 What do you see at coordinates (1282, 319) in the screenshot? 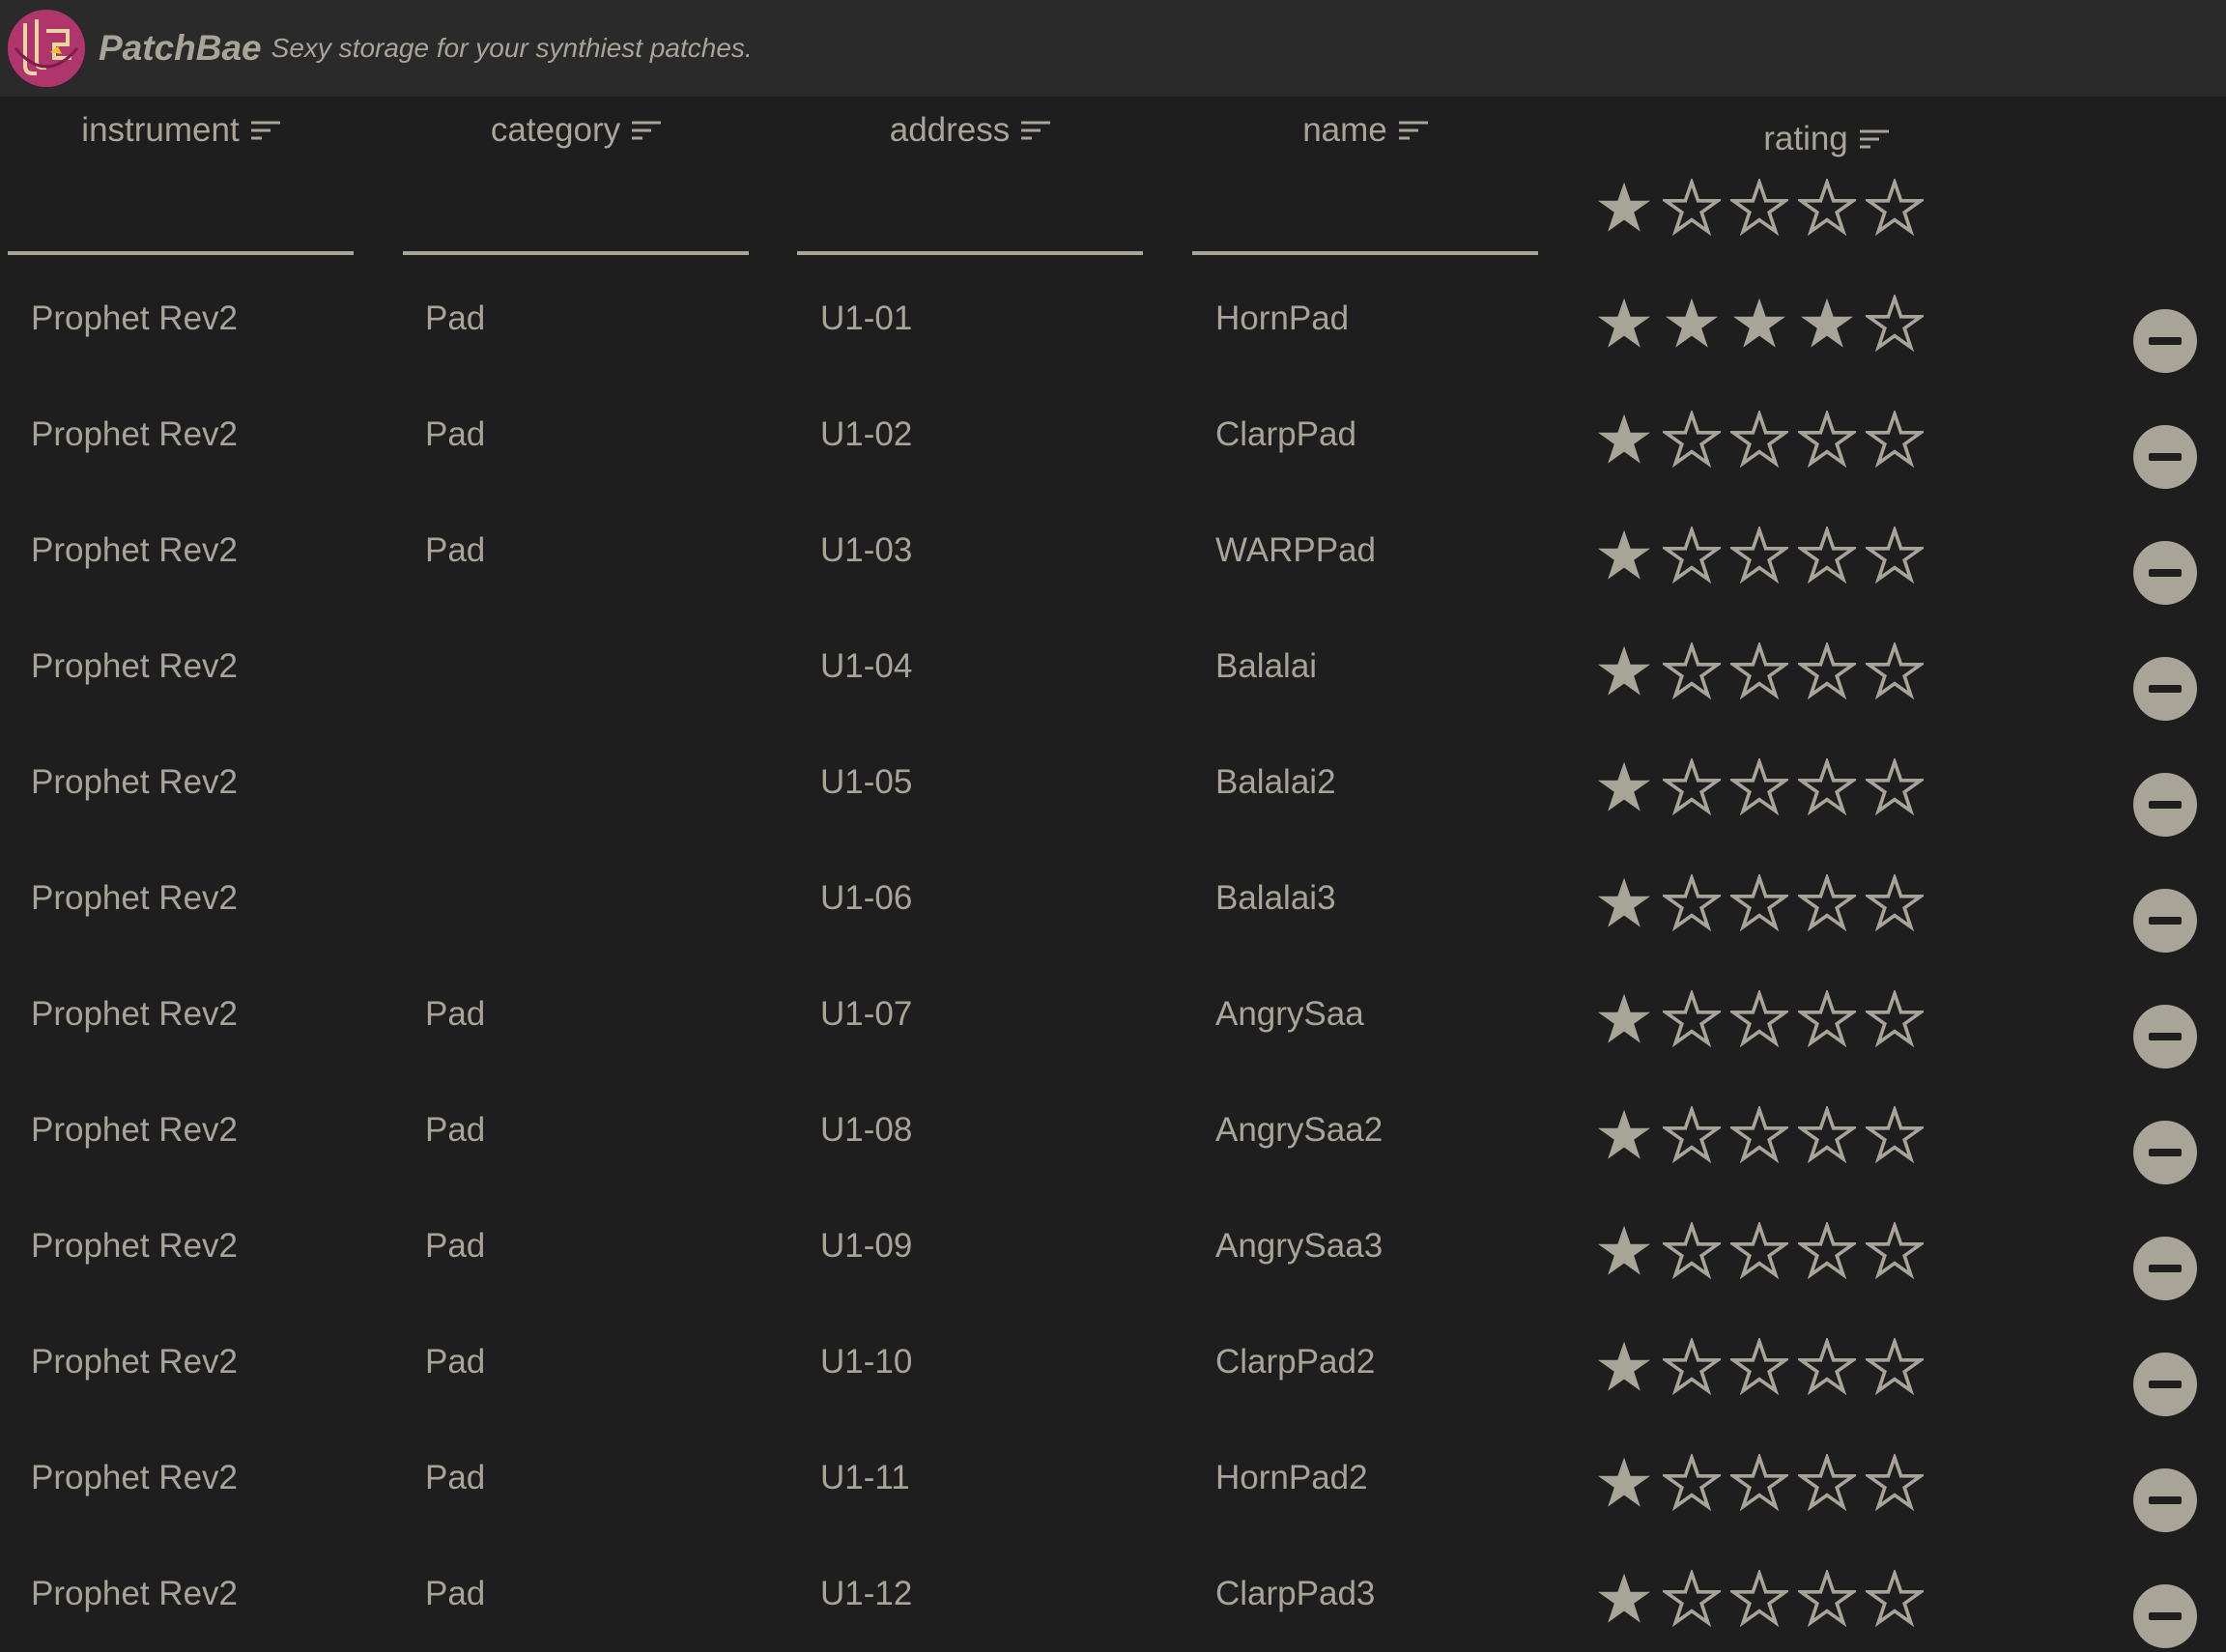
I see `cell-name: HornPad` at bounding box center [1282, 319].